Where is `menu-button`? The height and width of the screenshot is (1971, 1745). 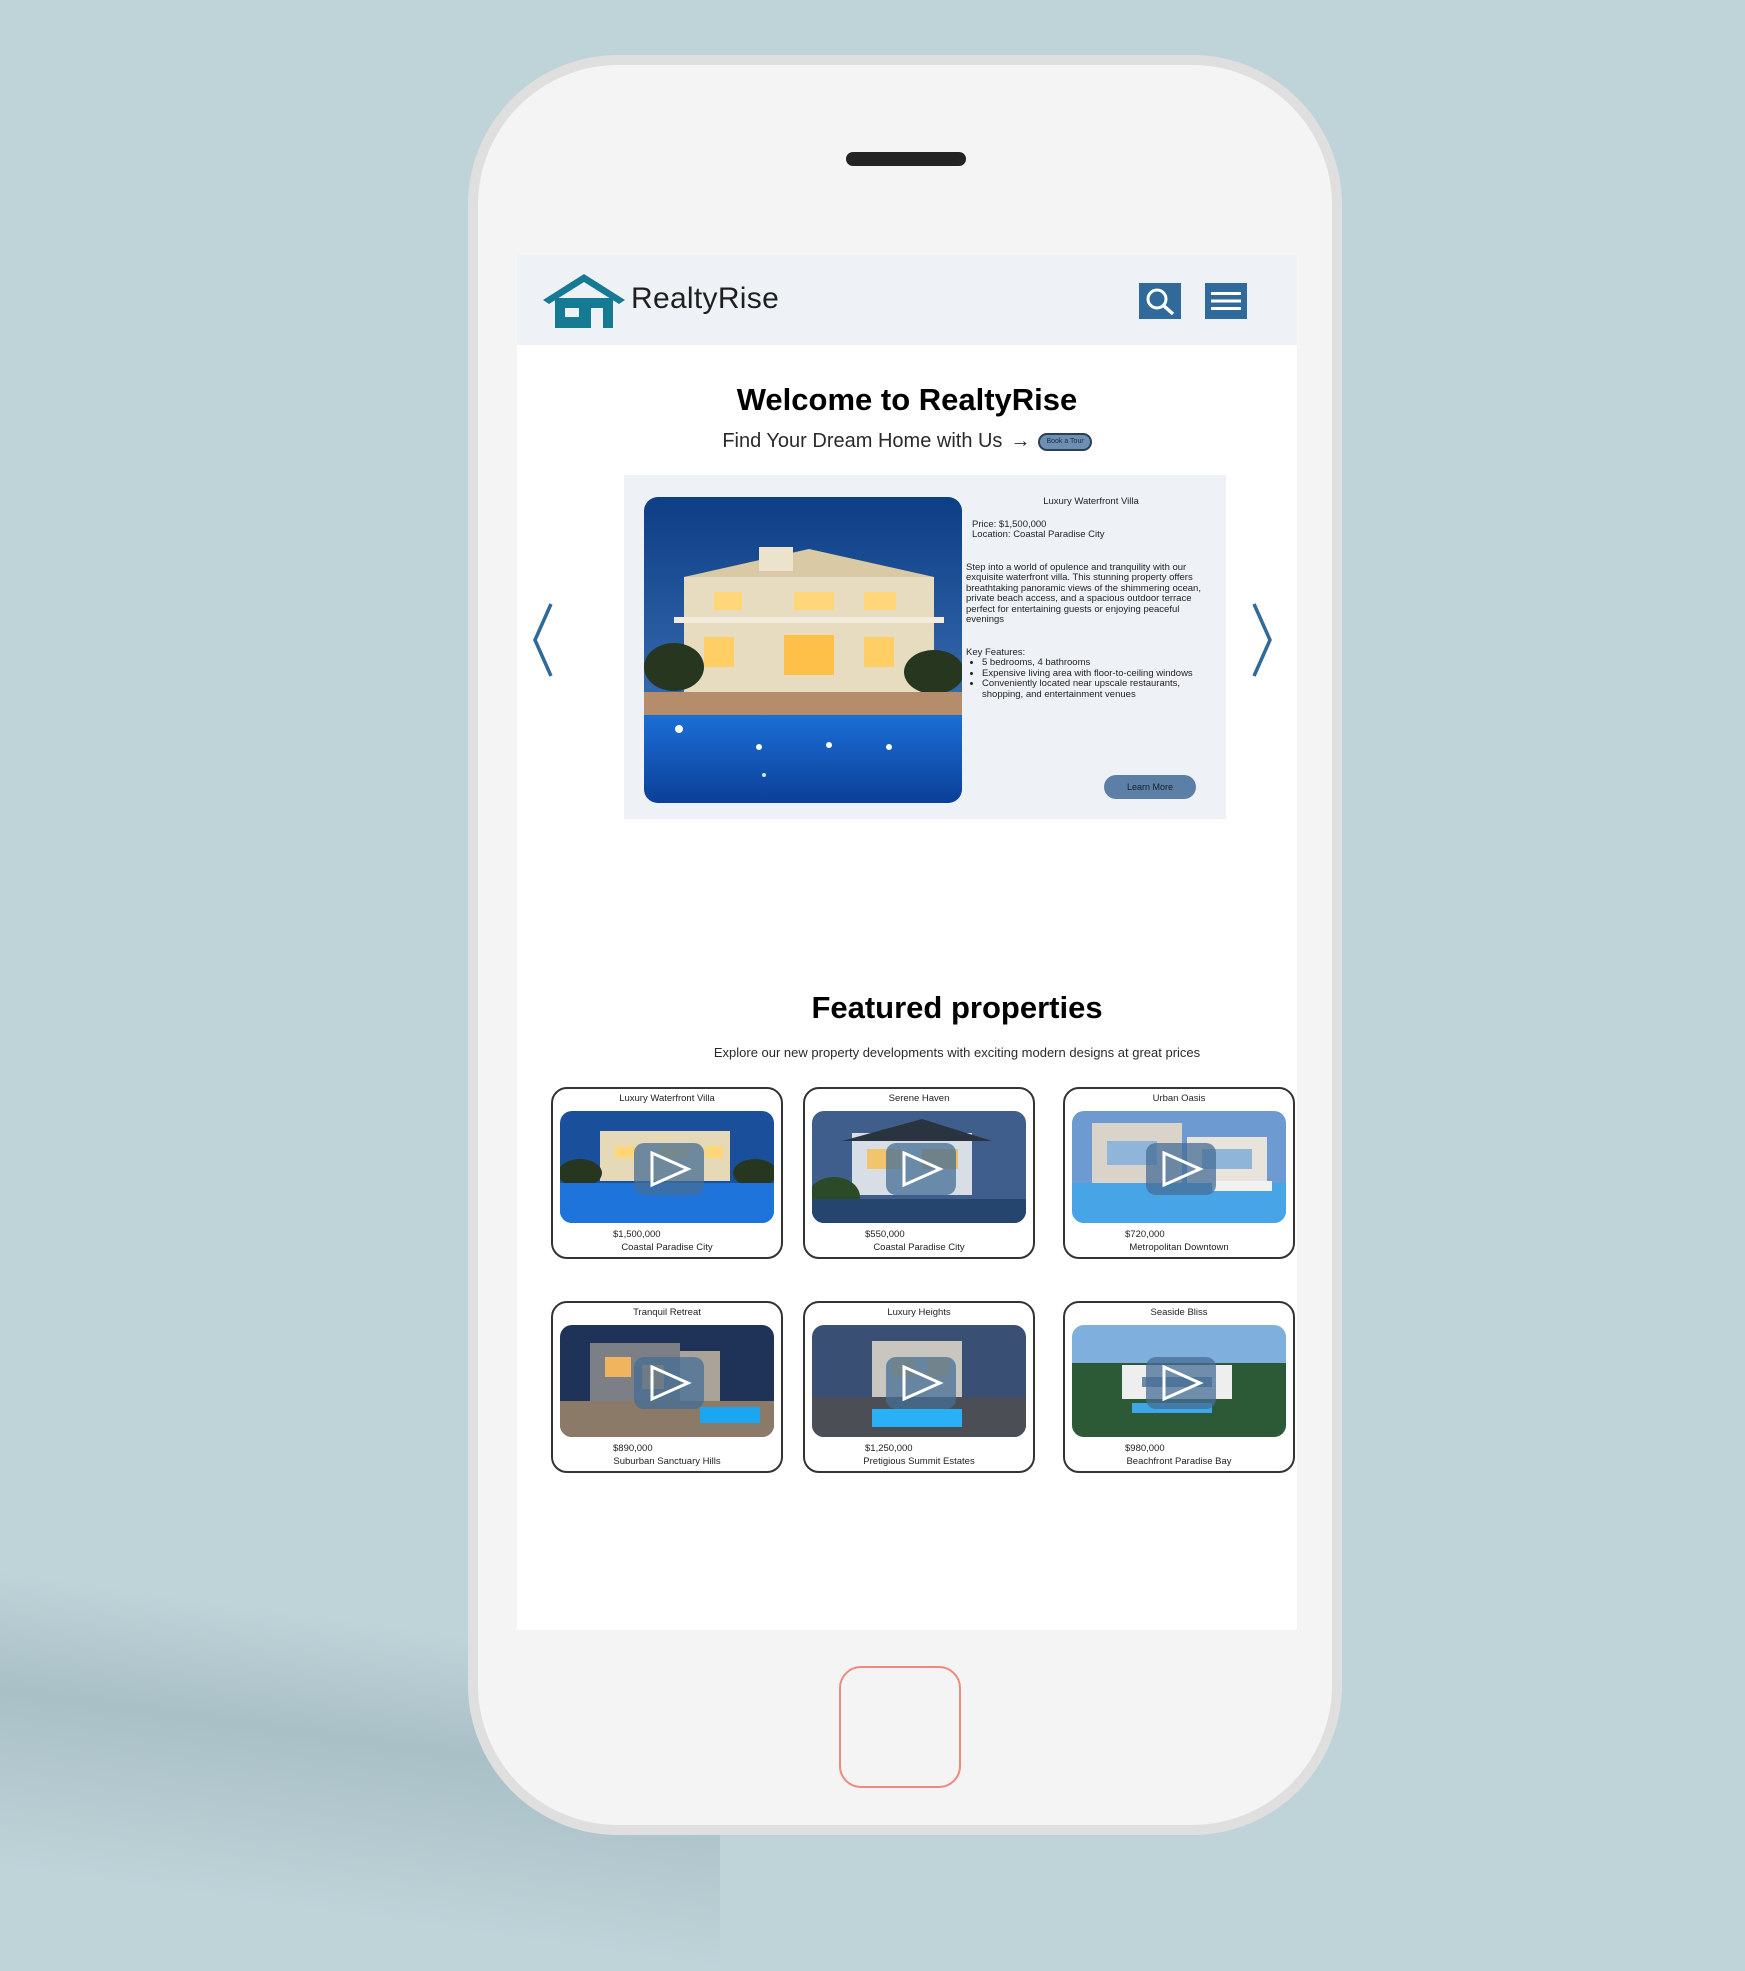
menu-button is located at coordinates (1226, 301).